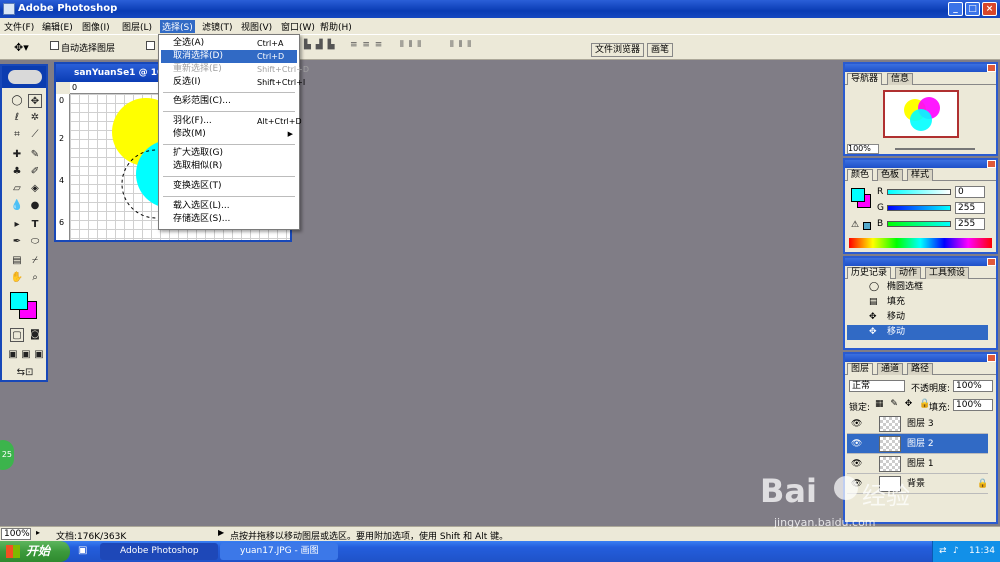 This screenshot has height=562, width=1000. I want to click on history-brush-tool-icon: ✐, so click(35, 172).